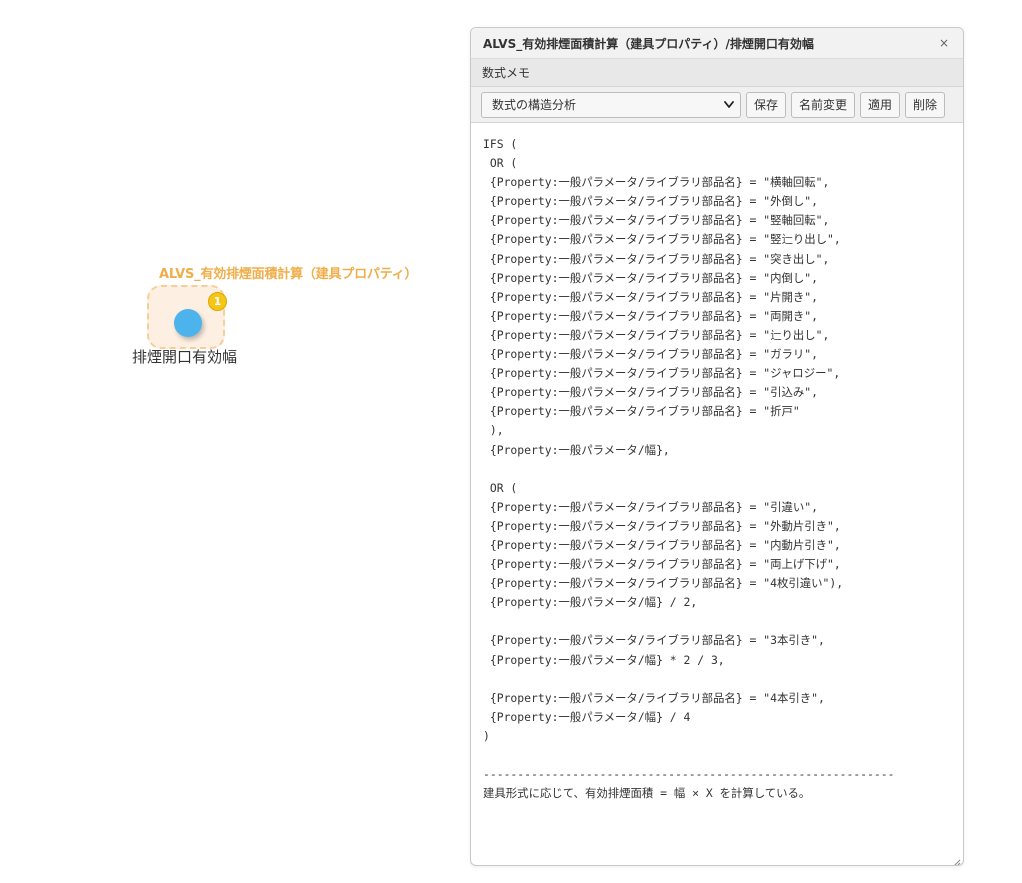 This screenshot has height=883, width=1022. Describe the element at coordinates (648, 43) in the screenshot. I see `panel-title: ALVS_有効排煙面積計算（建具プロパティ）/排煙開口有効幅` at that location.